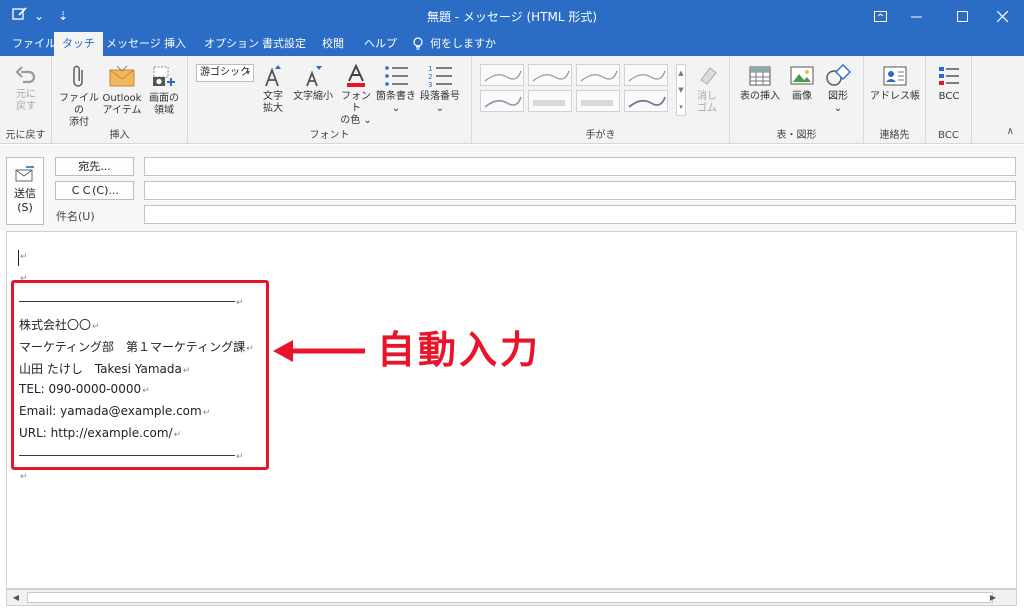 The image size is (1024, 613). Describe the element at coordinates (993, 597) in the screenshot. I see `scroll-right-icon: ▶` at that location.